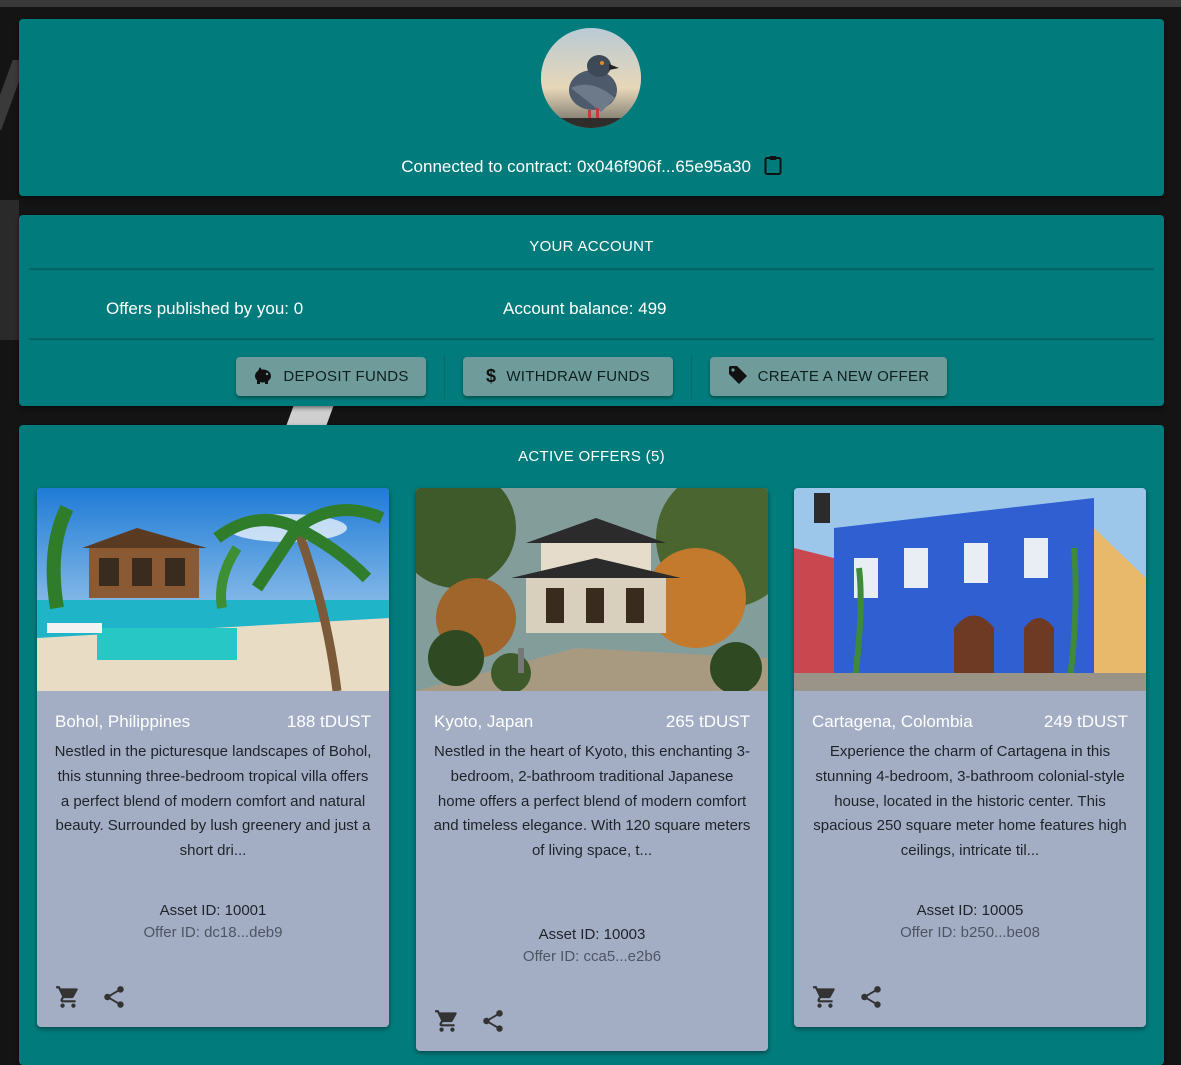 The image size is (1181, 1065). What do you see at coordinates (892, 721) in the screenshot?
I see `offer-location: Cartagena, Colombia` at bounding box center [892, 721].